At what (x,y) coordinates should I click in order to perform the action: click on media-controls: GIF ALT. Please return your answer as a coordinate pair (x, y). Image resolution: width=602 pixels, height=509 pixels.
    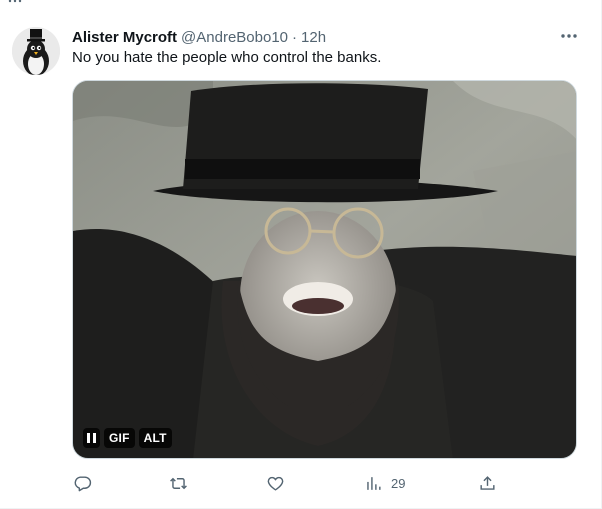
    Looking at the image, I should click on (127, 438).